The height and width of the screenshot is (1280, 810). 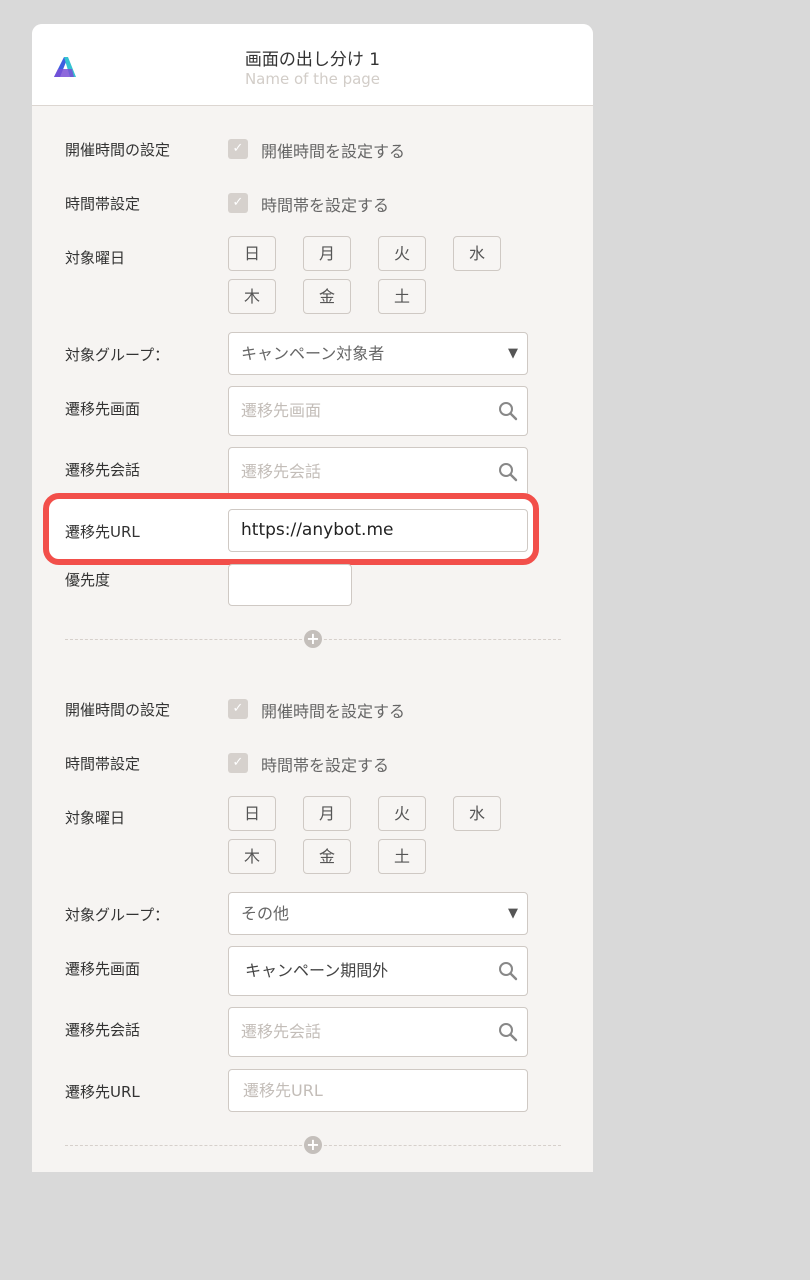 I want to click on priority-input, so click(x=290, y=585).